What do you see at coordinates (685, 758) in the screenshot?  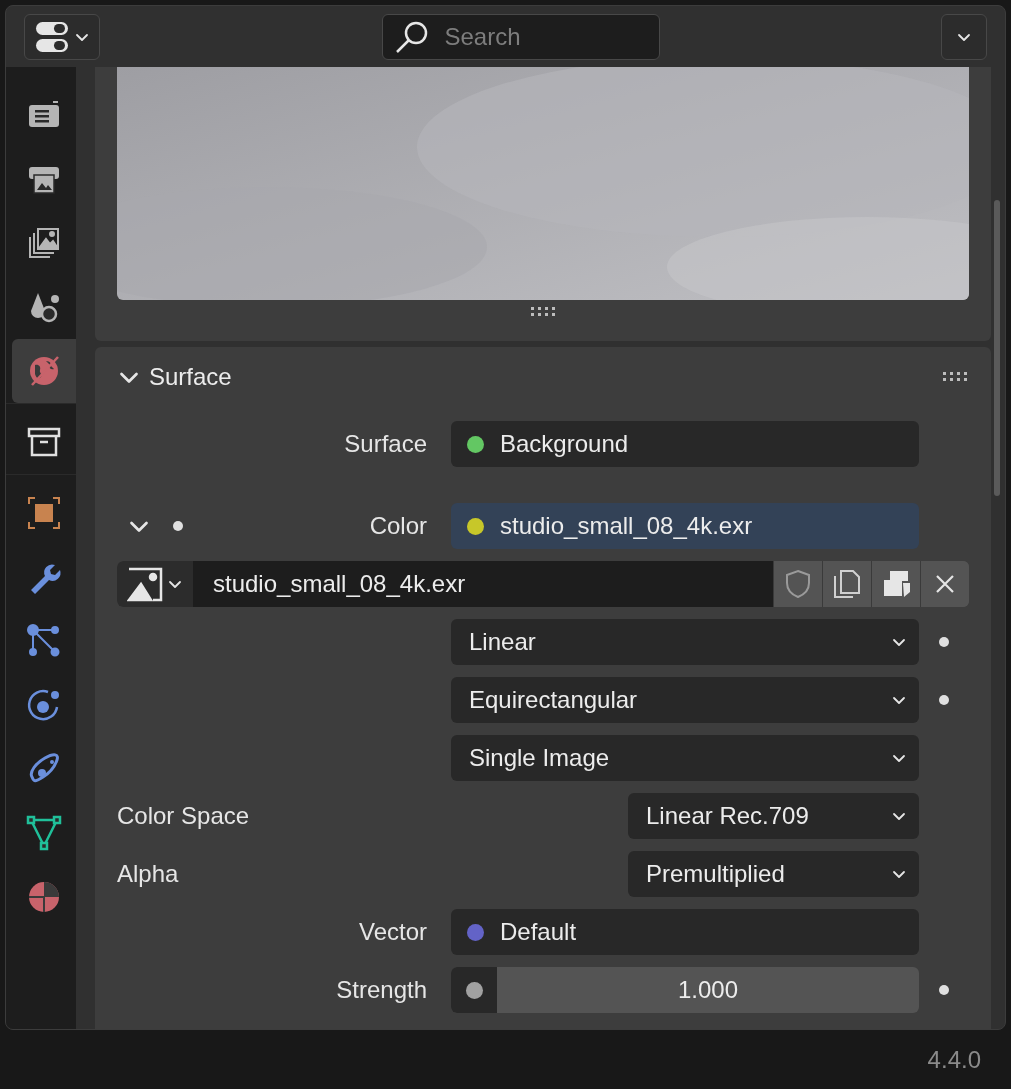 I see `dropdown: Single Image` at bounding box center [685, 758].